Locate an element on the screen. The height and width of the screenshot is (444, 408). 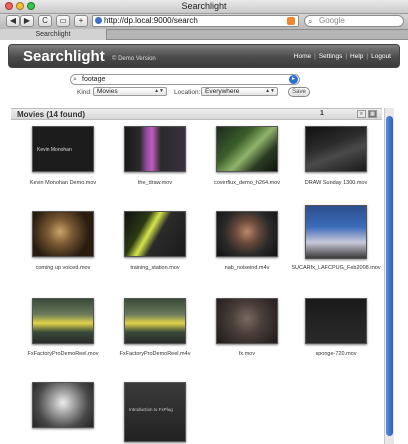
movie-title: coming up voiced.mov is located at coordinates (63, 268).